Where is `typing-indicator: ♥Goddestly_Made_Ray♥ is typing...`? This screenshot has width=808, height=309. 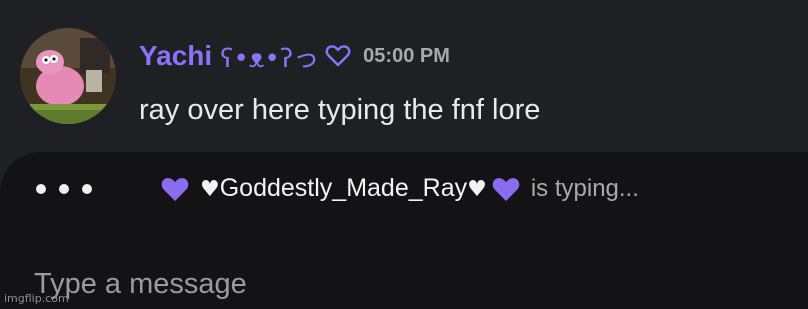 typing-indicator: ♥Goddestly_Made_Ray♥ is typing... is located at coordinates (399, 188).